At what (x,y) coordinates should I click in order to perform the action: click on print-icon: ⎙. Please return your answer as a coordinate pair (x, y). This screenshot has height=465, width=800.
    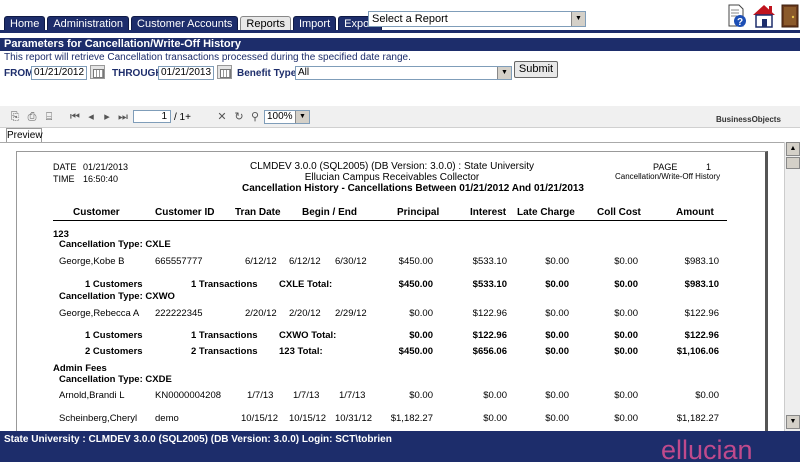
    Looking at the image, I should click on (32, 117).